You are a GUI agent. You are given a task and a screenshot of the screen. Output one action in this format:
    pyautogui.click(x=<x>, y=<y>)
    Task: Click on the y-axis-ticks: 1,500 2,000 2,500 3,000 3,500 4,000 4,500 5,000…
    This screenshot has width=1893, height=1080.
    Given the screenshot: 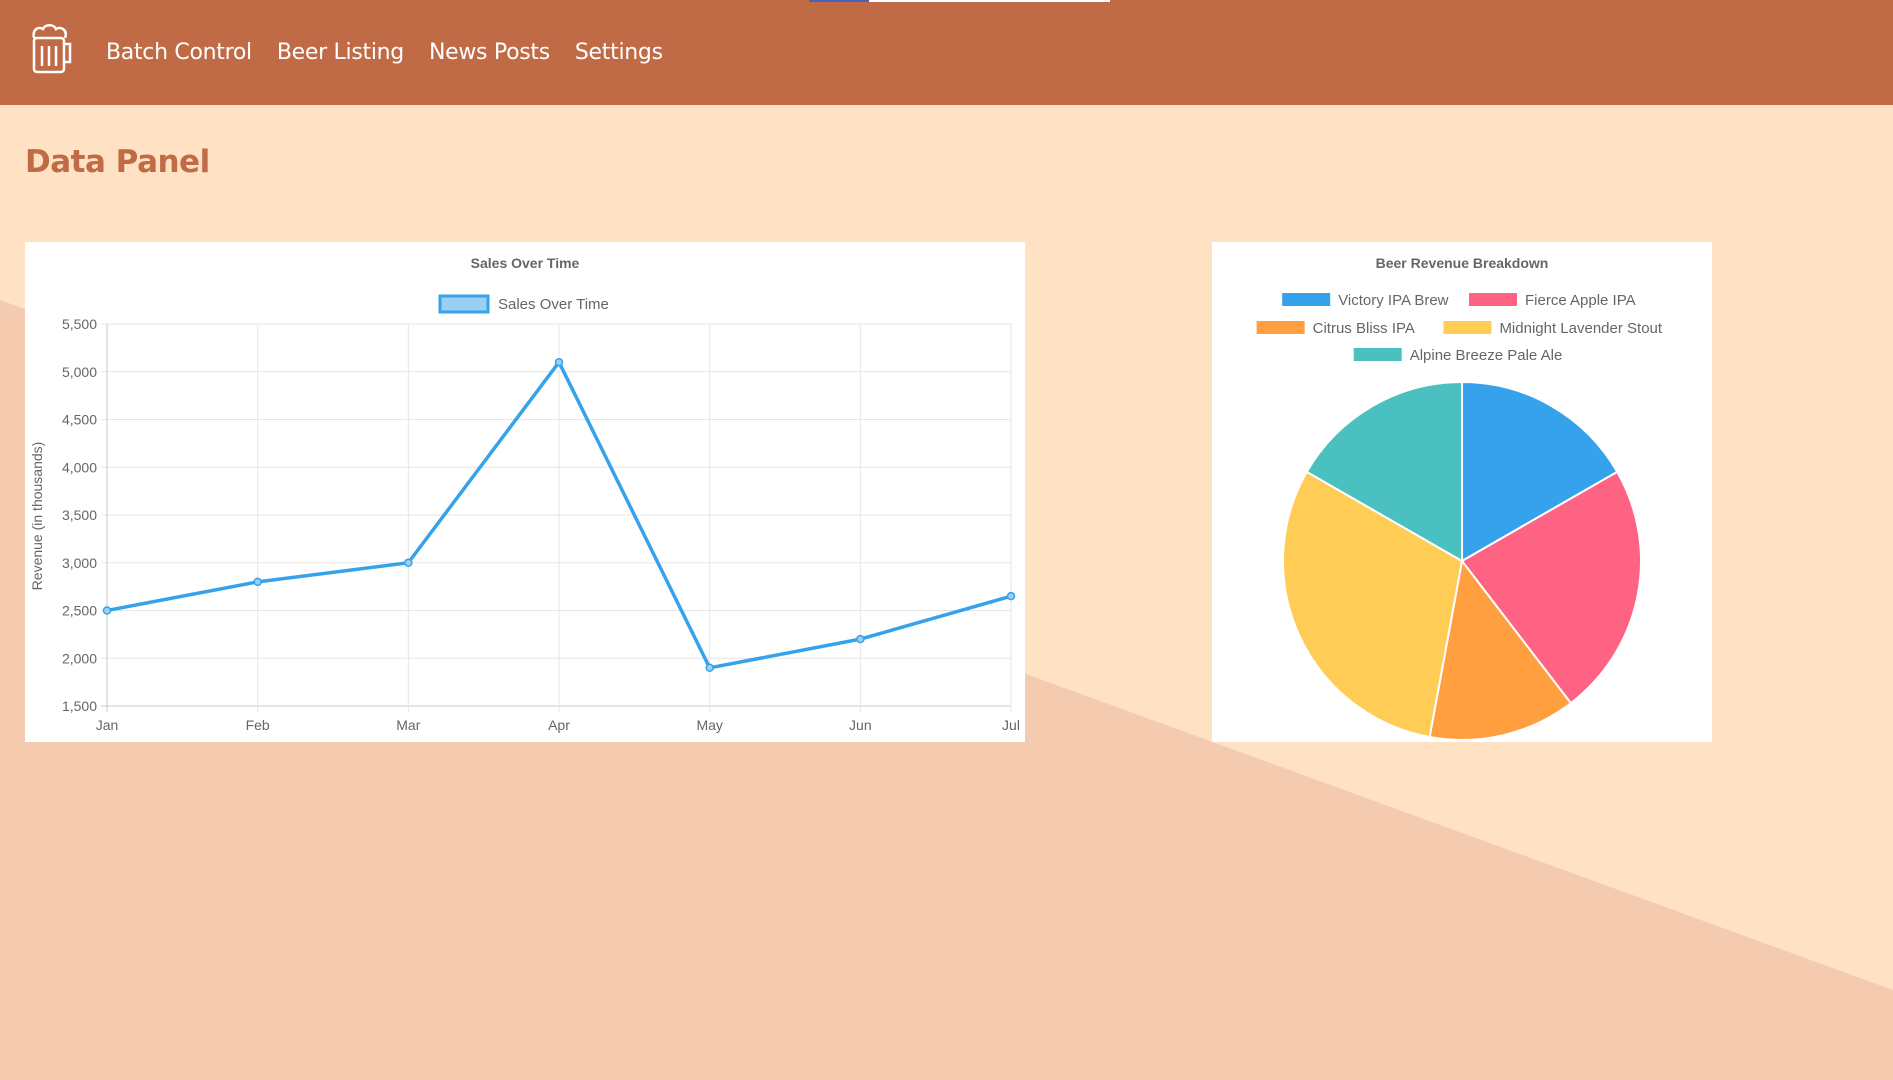 What is the action you would take?
    pyautogui.click(x=79, y=515)
    